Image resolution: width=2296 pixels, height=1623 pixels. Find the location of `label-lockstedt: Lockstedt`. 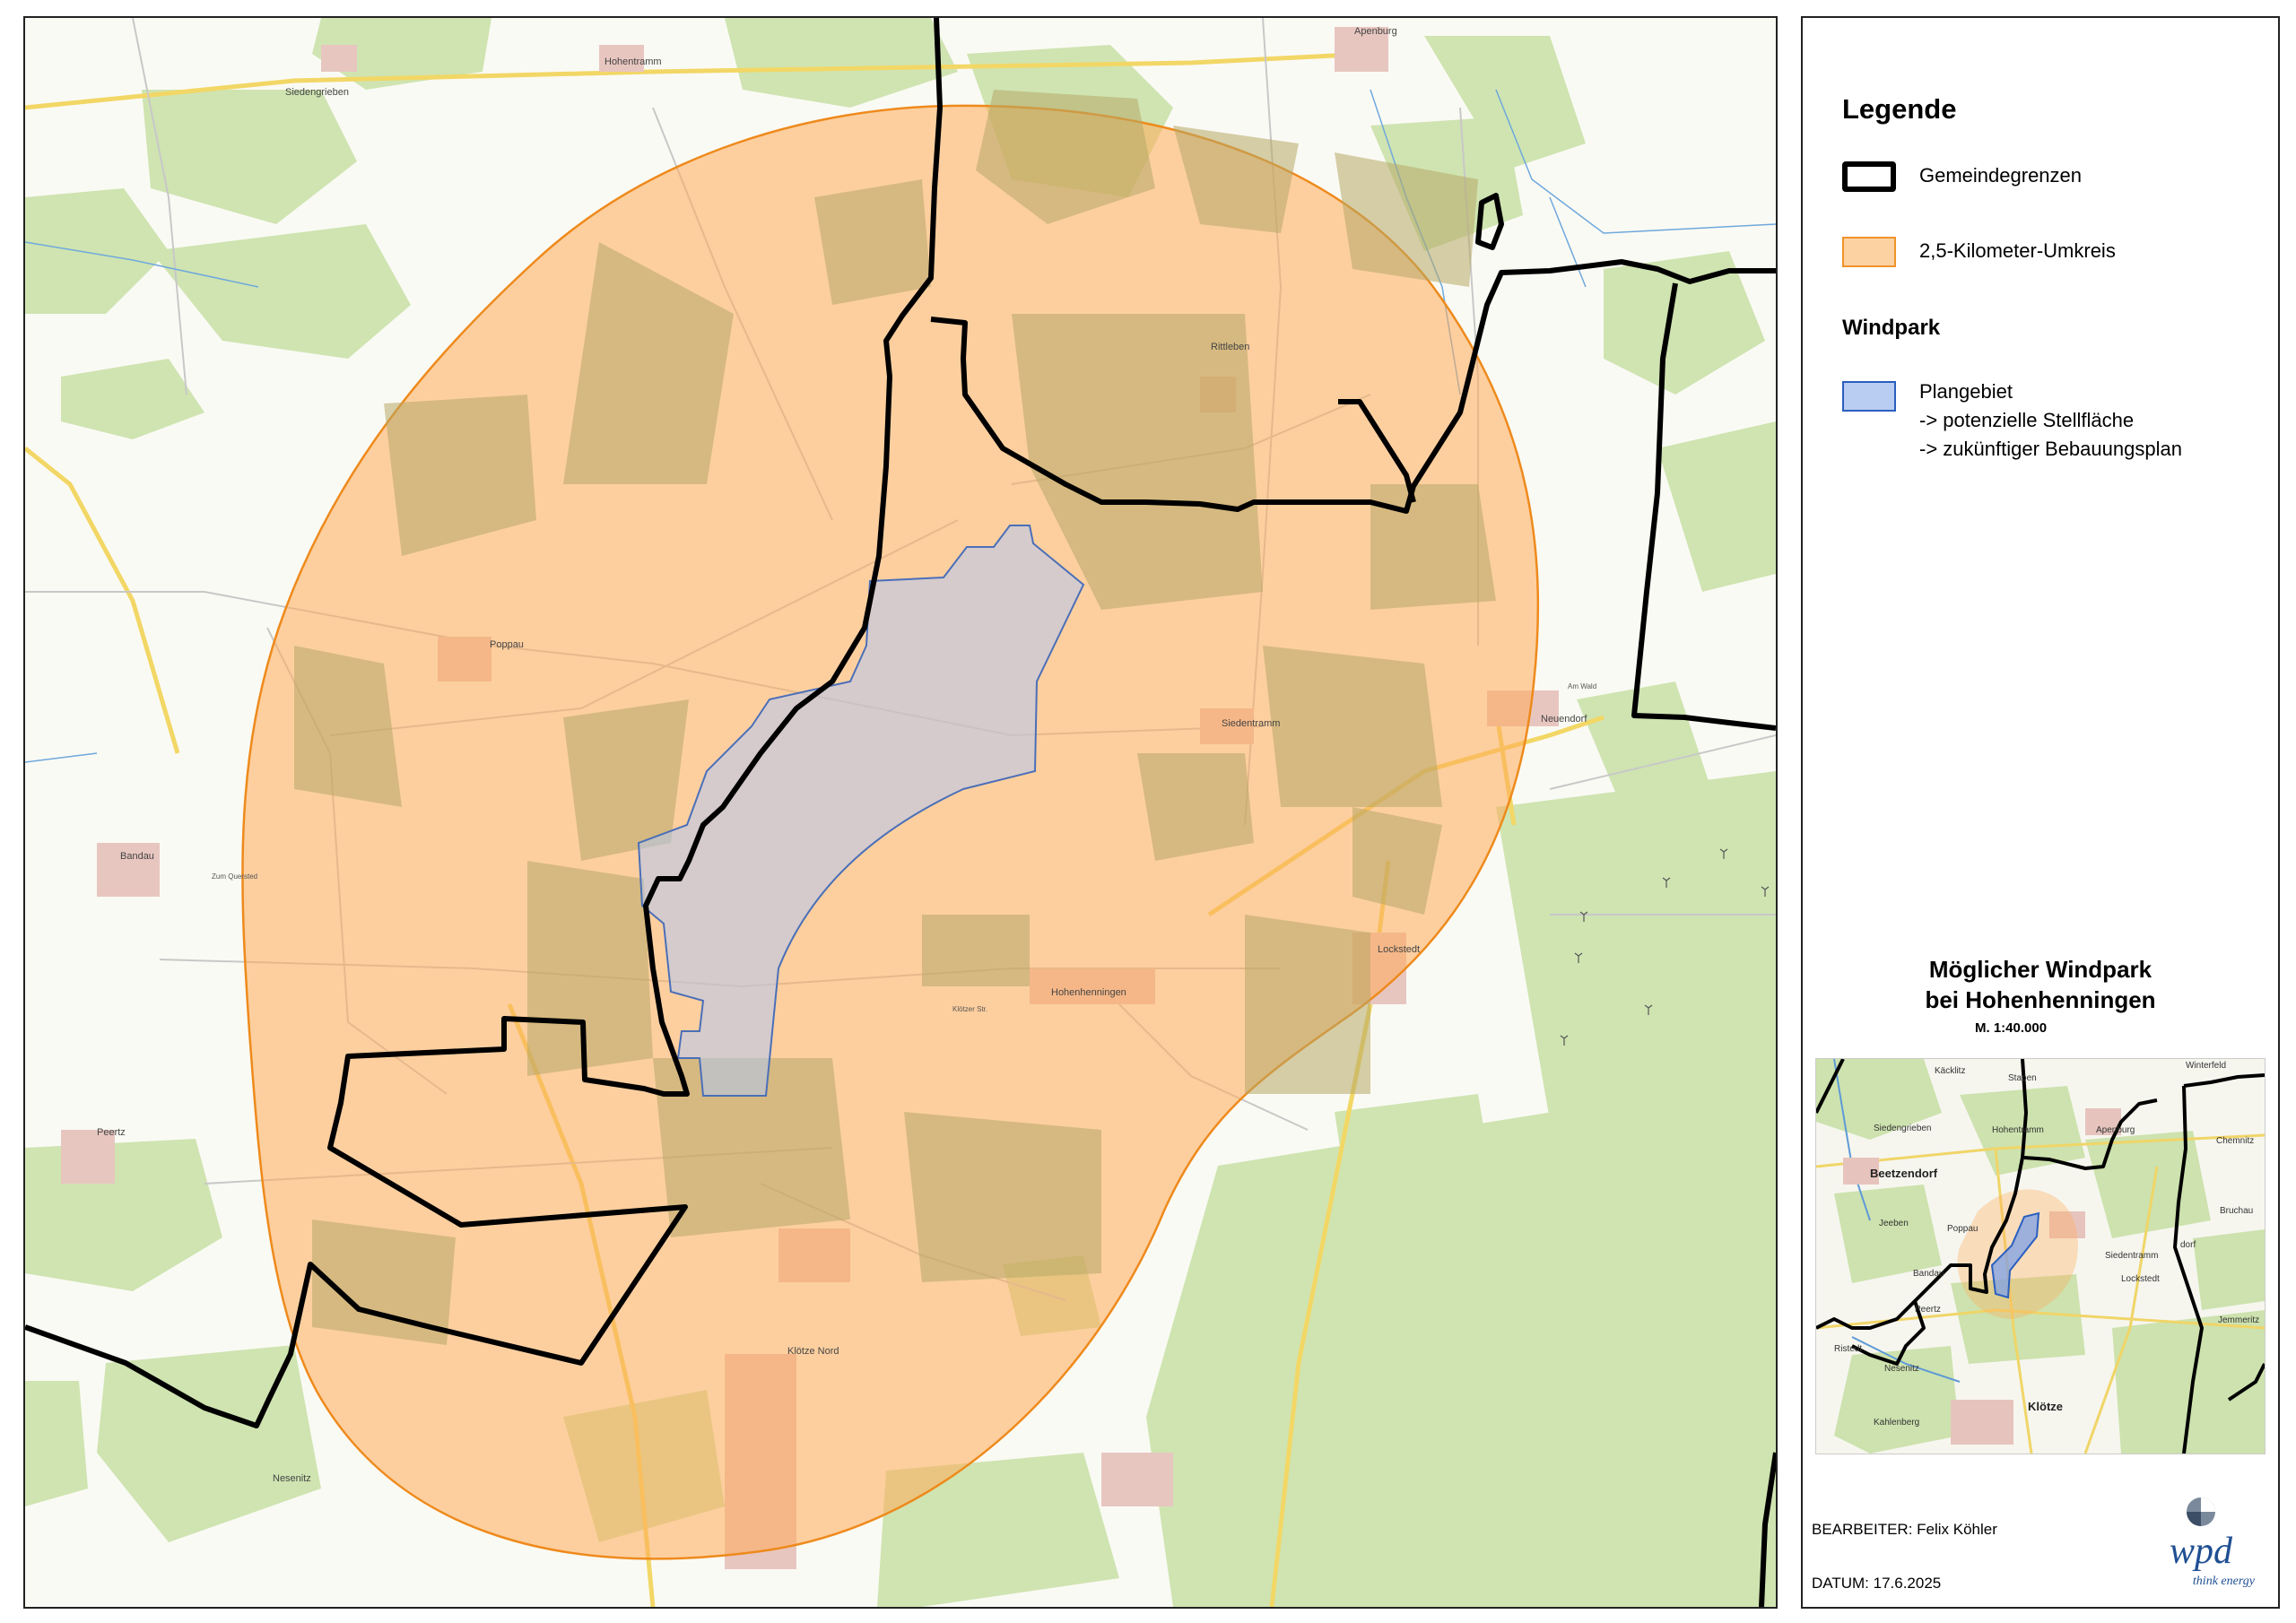

label-lockstedt: Lockstedt is located at coordinates (1399, 949).